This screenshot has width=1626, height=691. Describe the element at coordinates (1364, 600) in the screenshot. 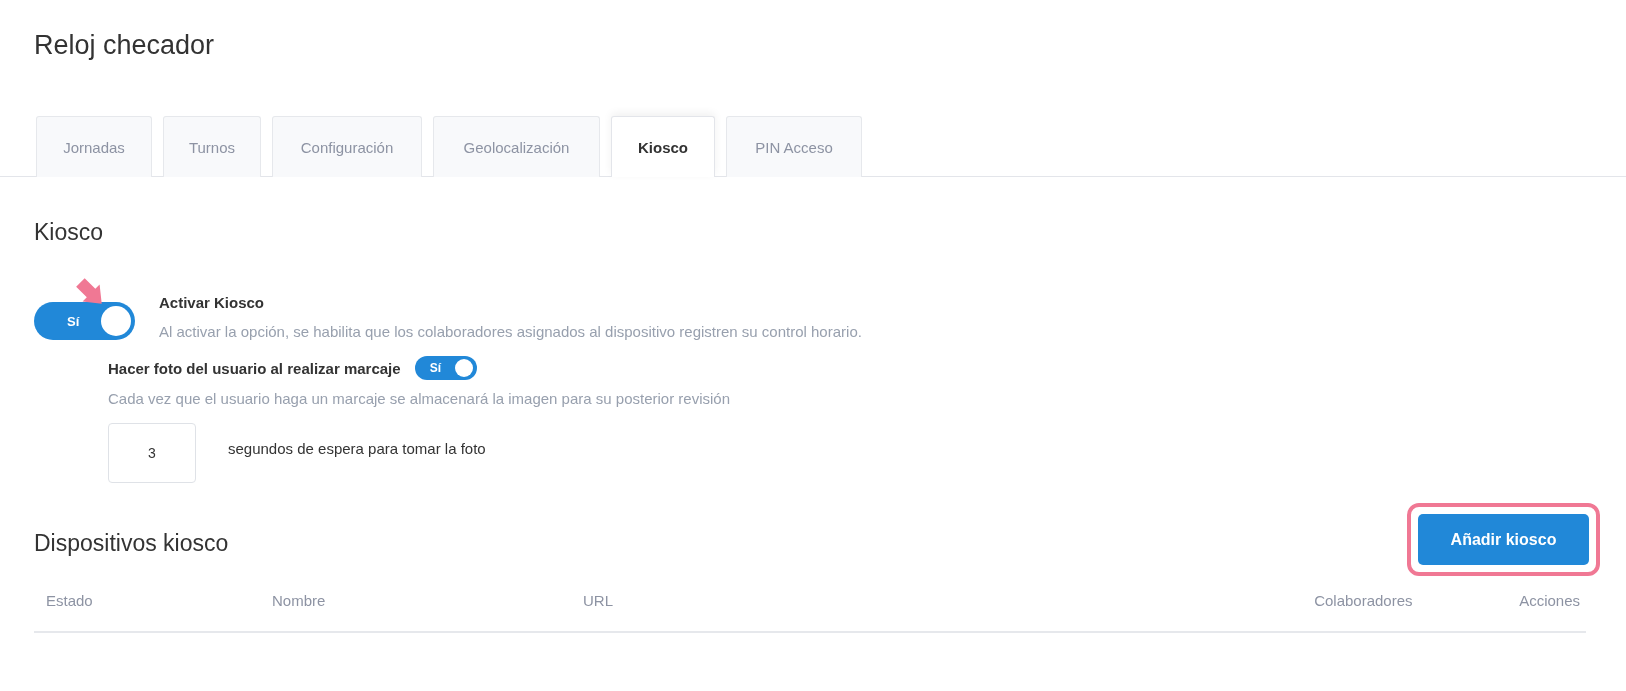

I see `column-header: Colaboradores` at that location.